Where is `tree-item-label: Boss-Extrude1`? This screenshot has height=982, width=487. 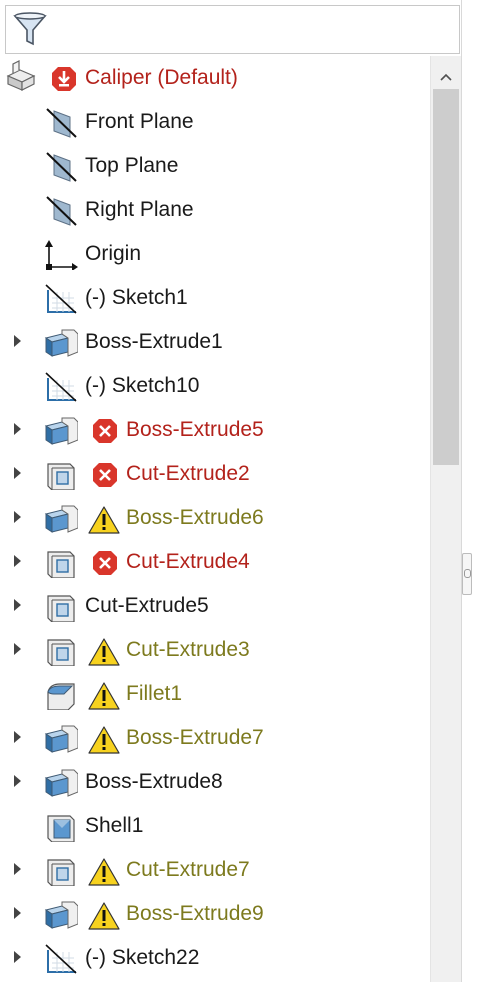 tree-item-label: Boss-Extrude1 is located at coordinates (154, 341).